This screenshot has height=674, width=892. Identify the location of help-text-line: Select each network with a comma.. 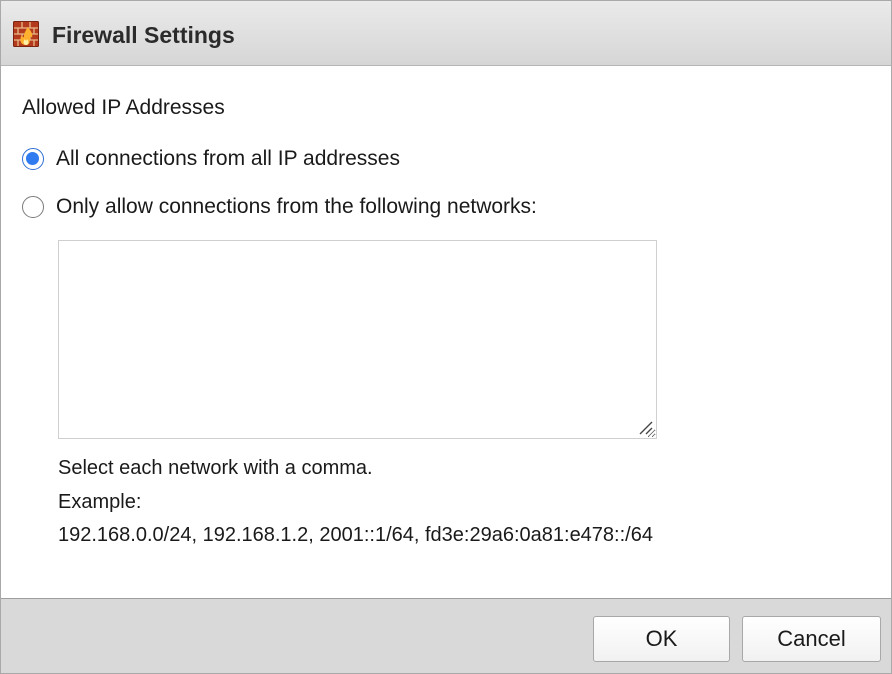
(215, 468).